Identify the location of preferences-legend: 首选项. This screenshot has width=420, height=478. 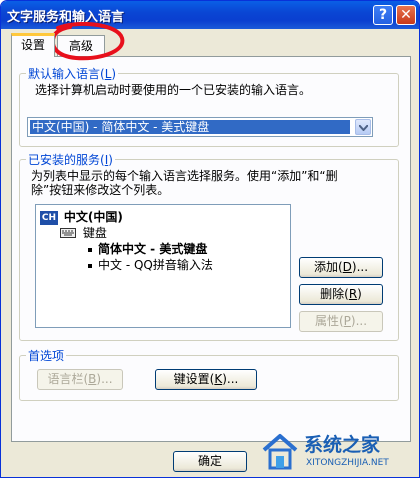
(46, 356).